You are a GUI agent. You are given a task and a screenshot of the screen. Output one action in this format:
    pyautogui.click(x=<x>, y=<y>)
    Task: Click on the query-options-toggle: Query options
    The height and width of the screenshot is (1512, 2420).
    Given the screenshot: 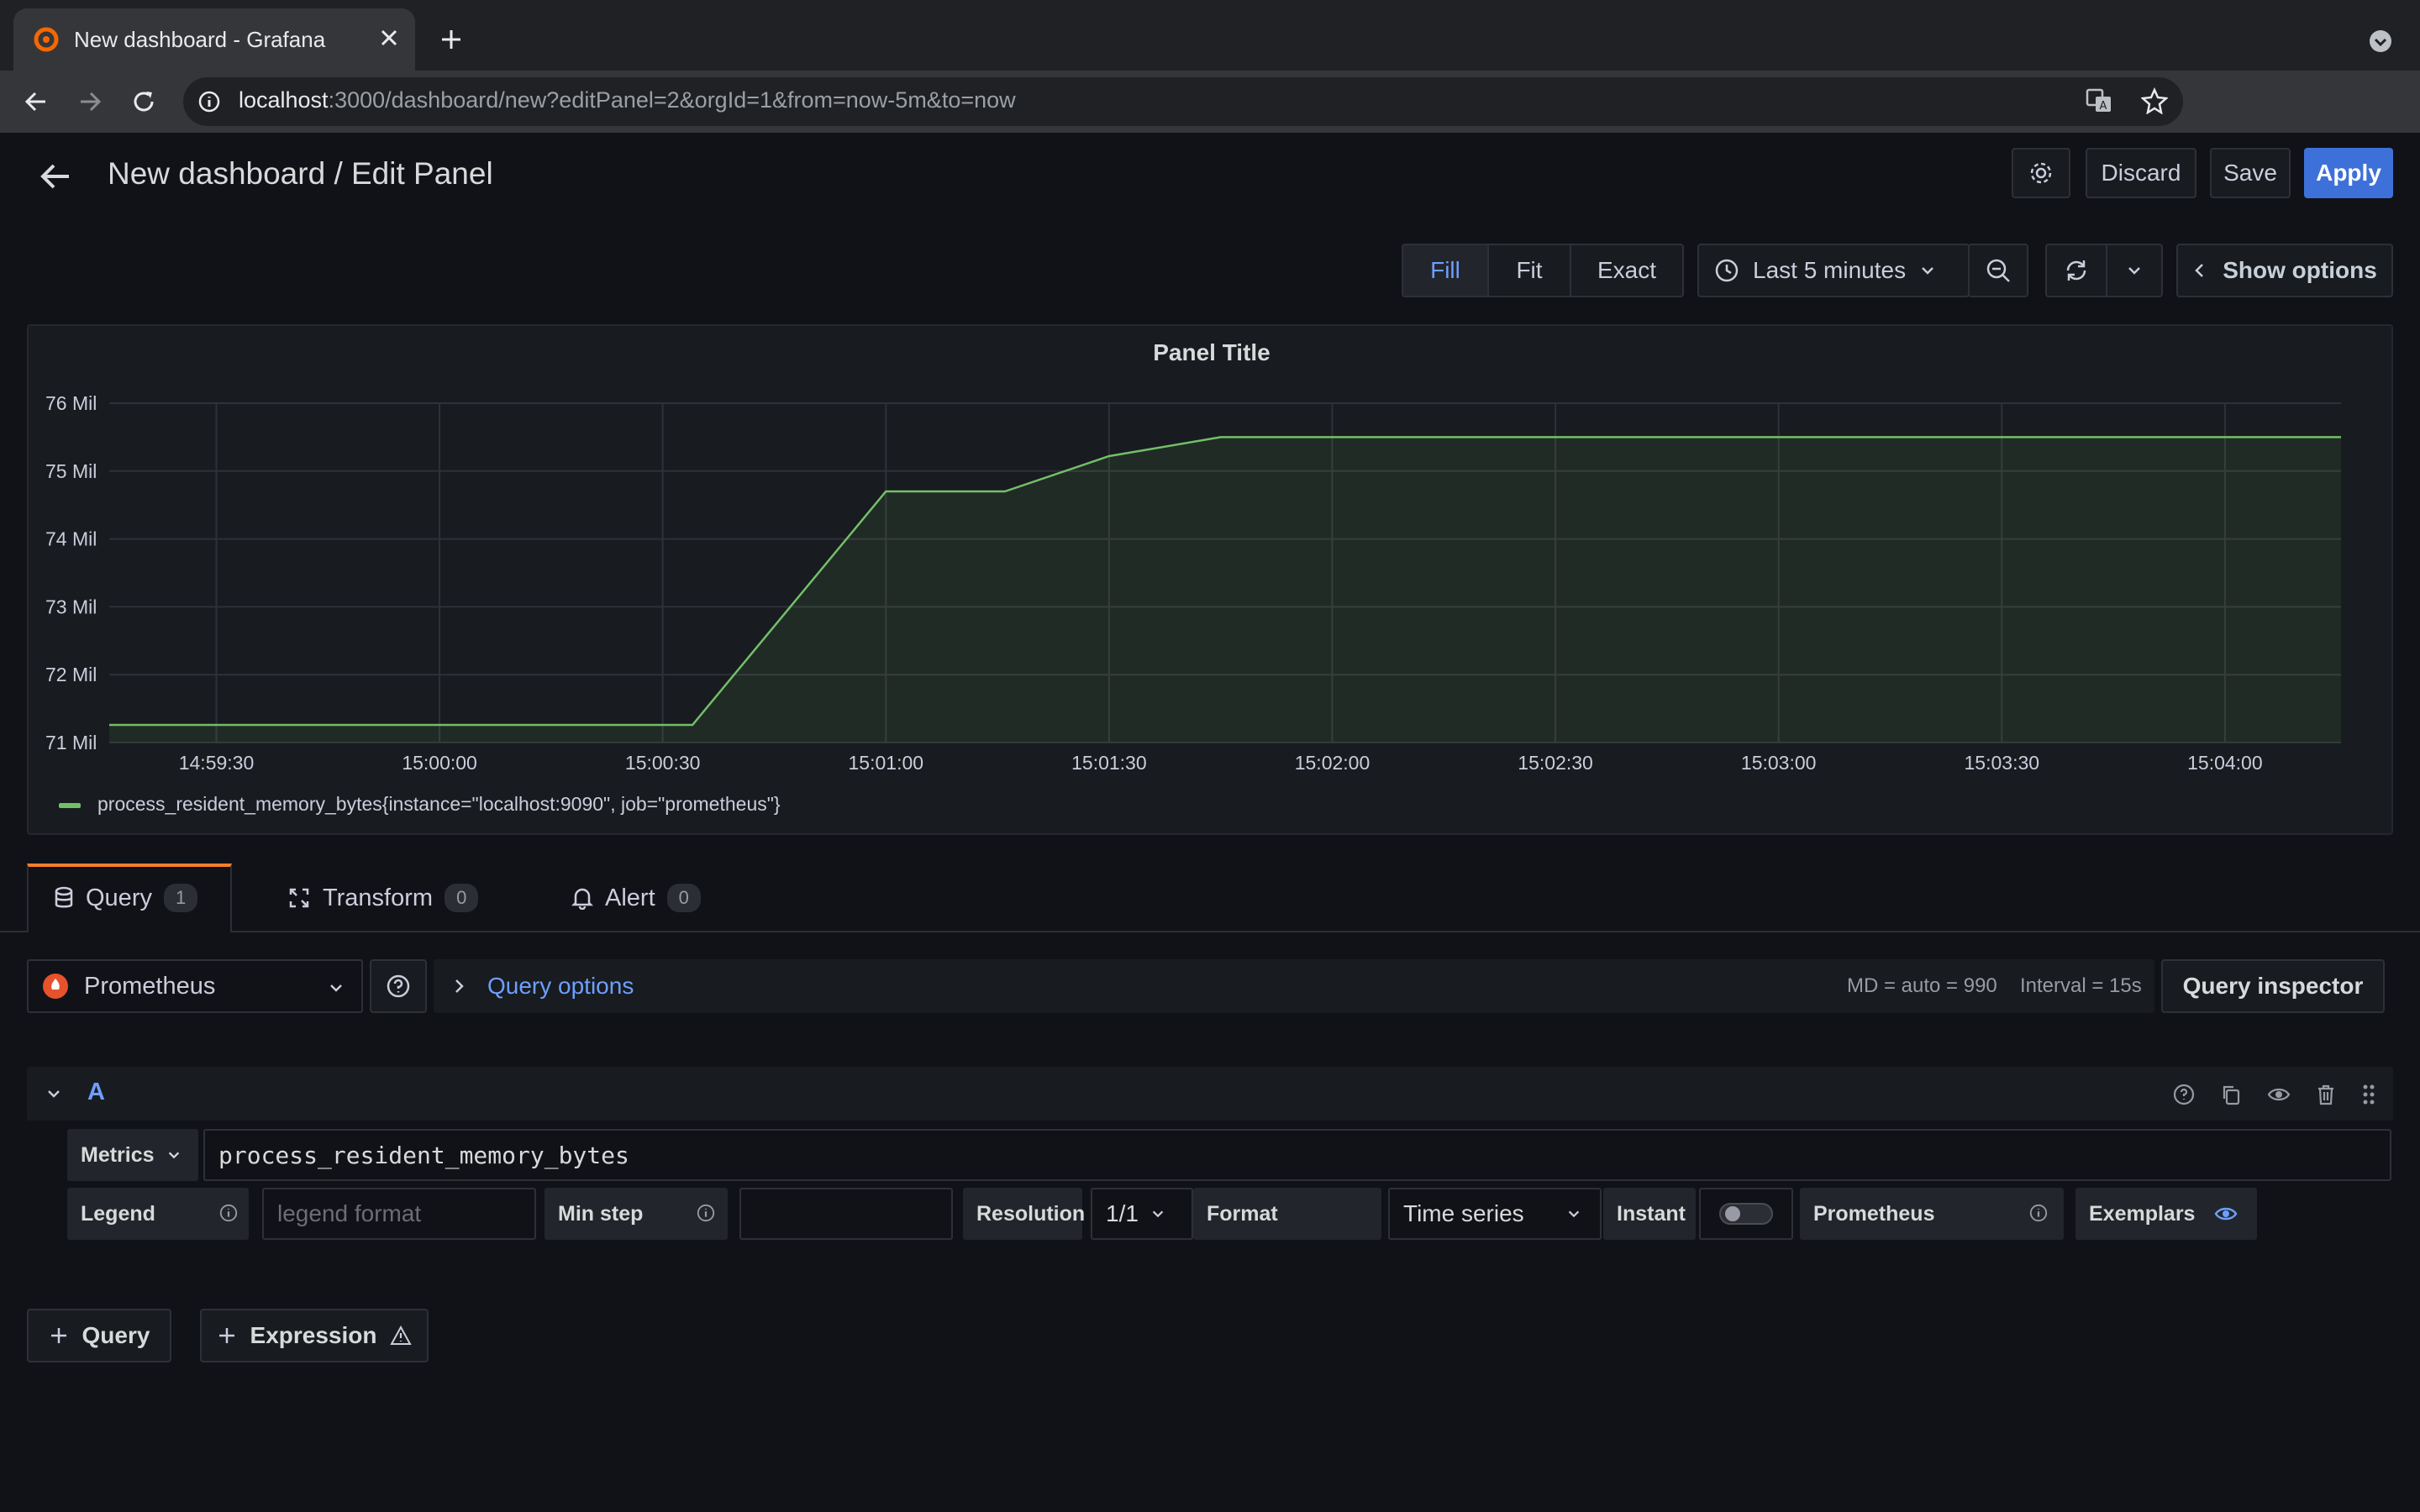 What is the action you would take?
    pyautogui.click(x=560, y=986)
    